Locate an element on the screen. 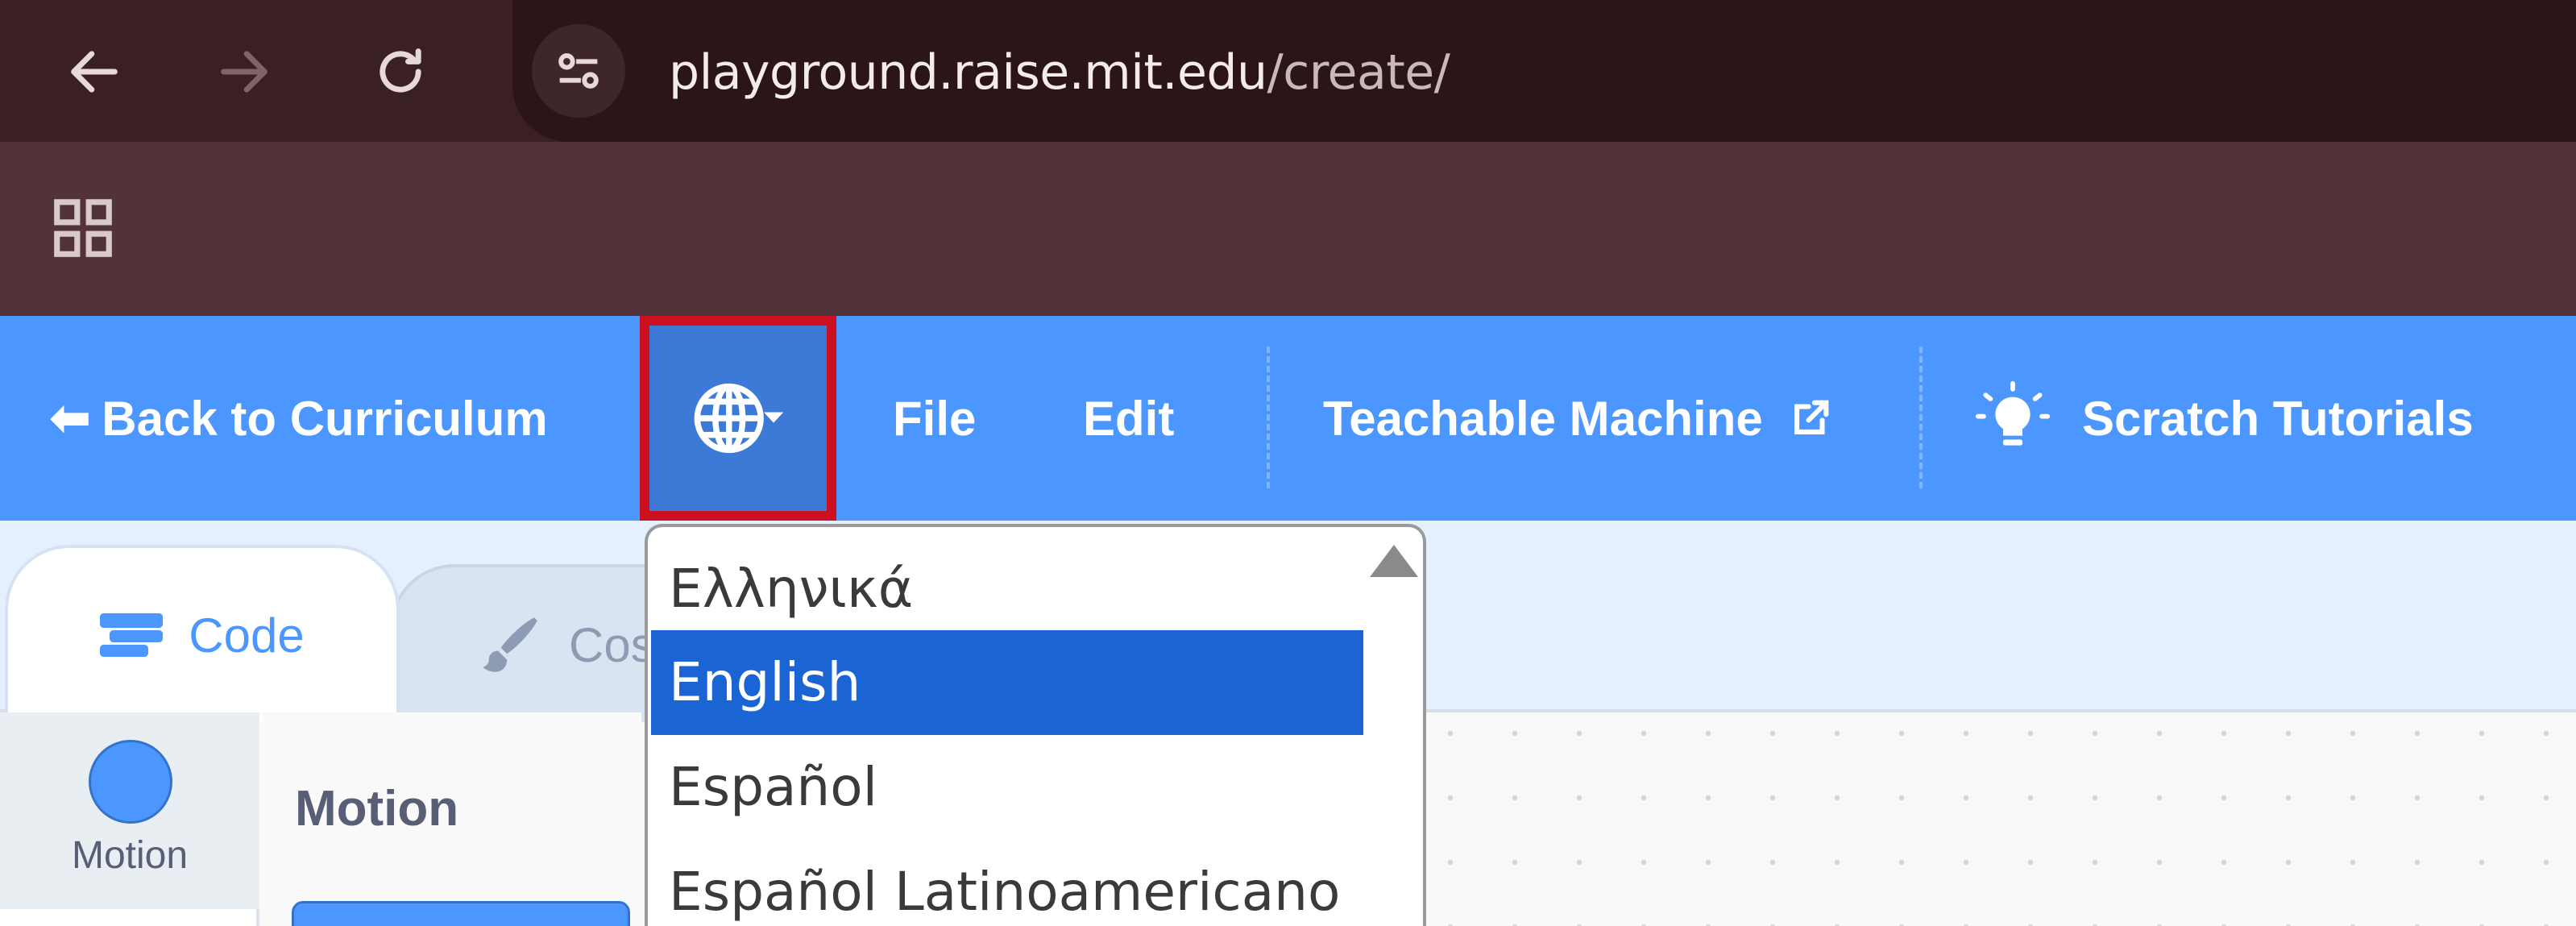 Image resolution: width=2576 pixels, height=926 pixels. url-host: playground.raise.mit.edu is located at coordinates (968, 72).